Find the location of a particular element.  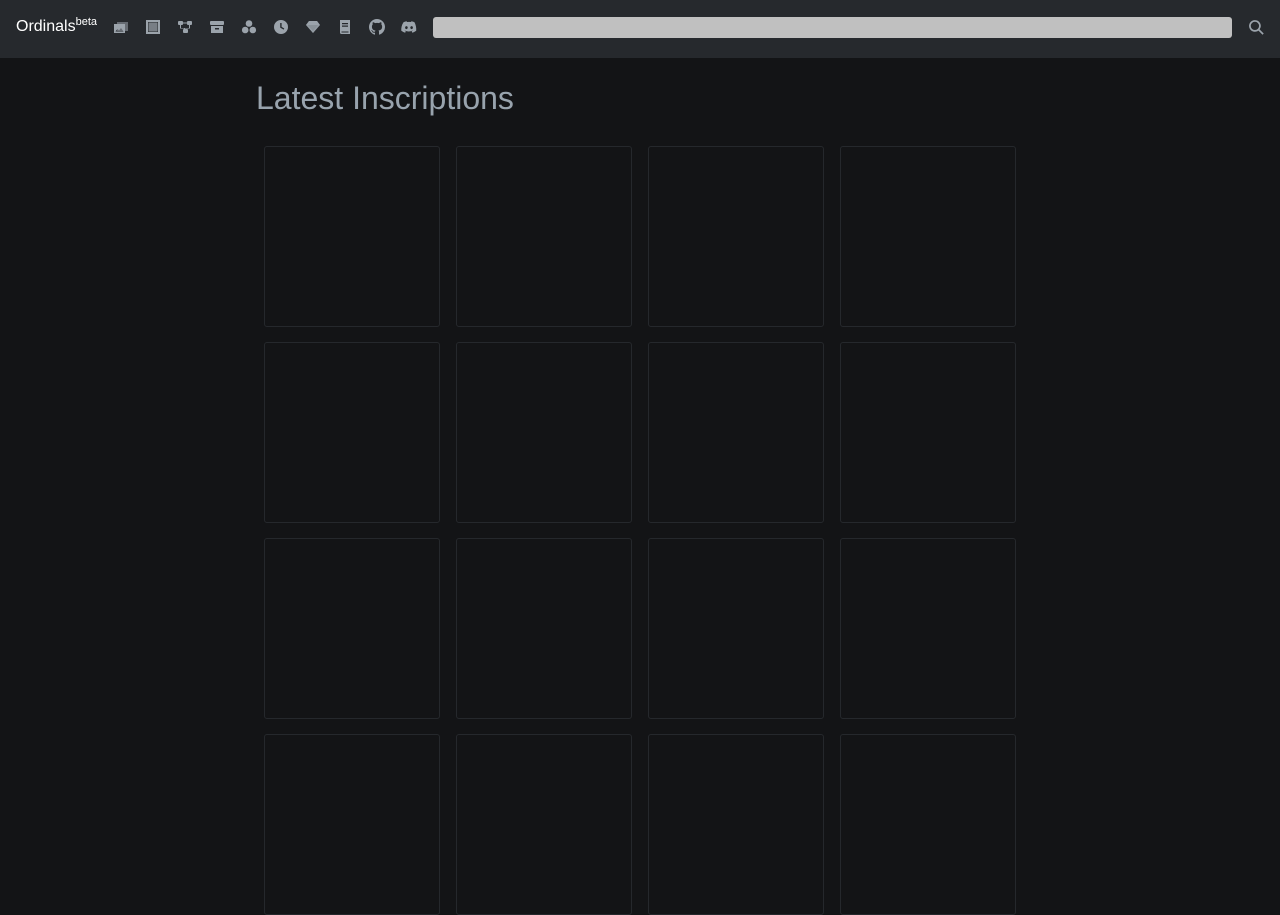

page-title: Latest Inscriptions is located at coordinates (385, 98).